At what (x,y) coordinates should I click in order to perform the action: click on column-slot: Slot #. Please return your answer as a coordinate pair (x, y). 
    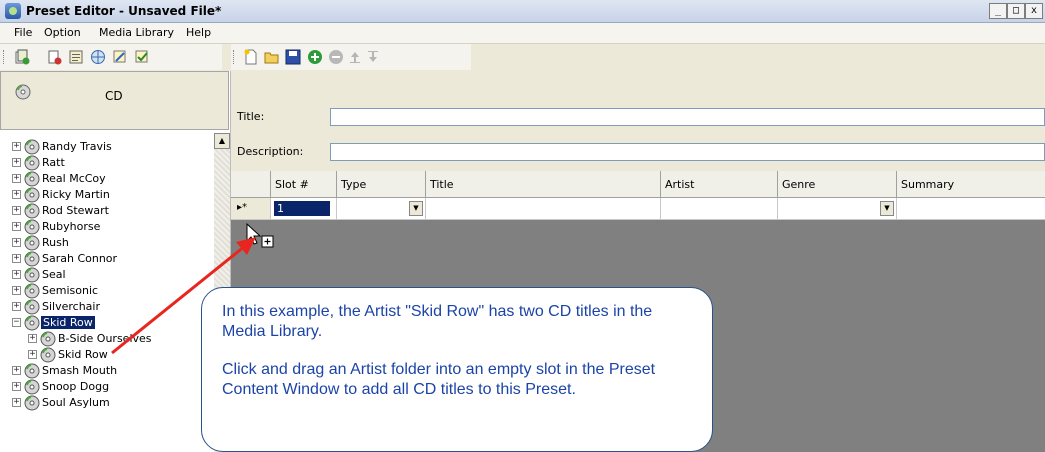
    Looking at the image, I should click on (304, 184).